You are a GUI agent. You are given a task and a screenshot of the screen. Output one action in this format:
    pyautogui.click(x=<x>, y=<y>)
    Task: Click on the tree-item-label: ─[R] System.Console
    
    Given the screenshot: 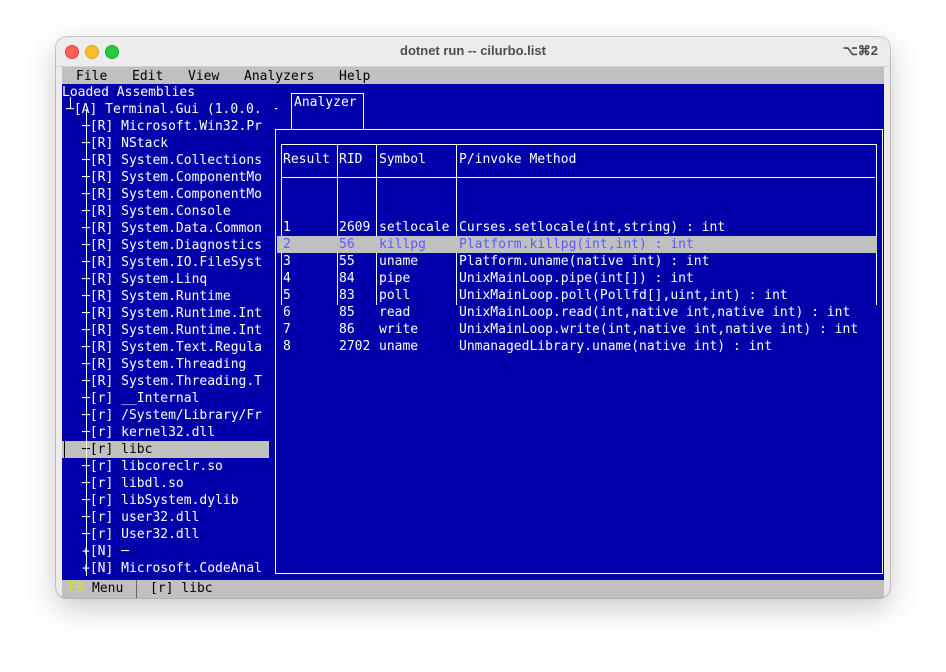 What is the action you would take?
    pyautogui.click(x=156, y=211)
    